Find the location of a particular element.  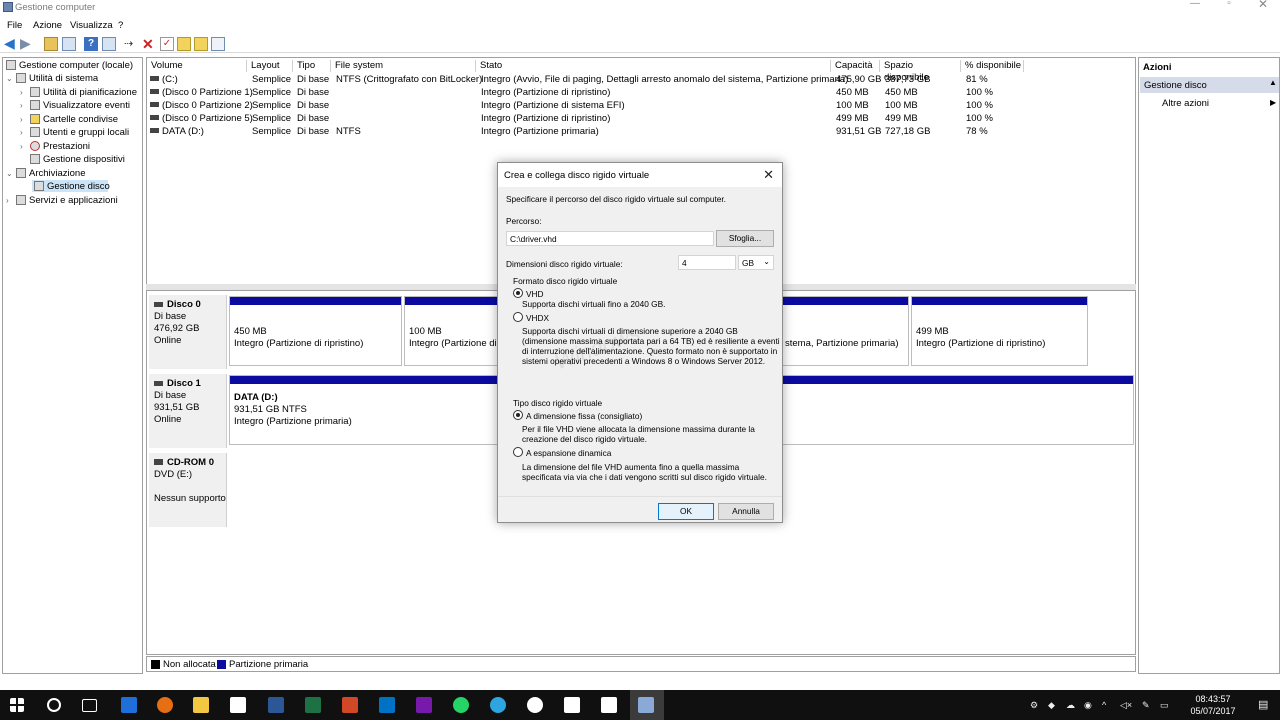

maximize-button: ▫ is located at coordinates (1229, 8).